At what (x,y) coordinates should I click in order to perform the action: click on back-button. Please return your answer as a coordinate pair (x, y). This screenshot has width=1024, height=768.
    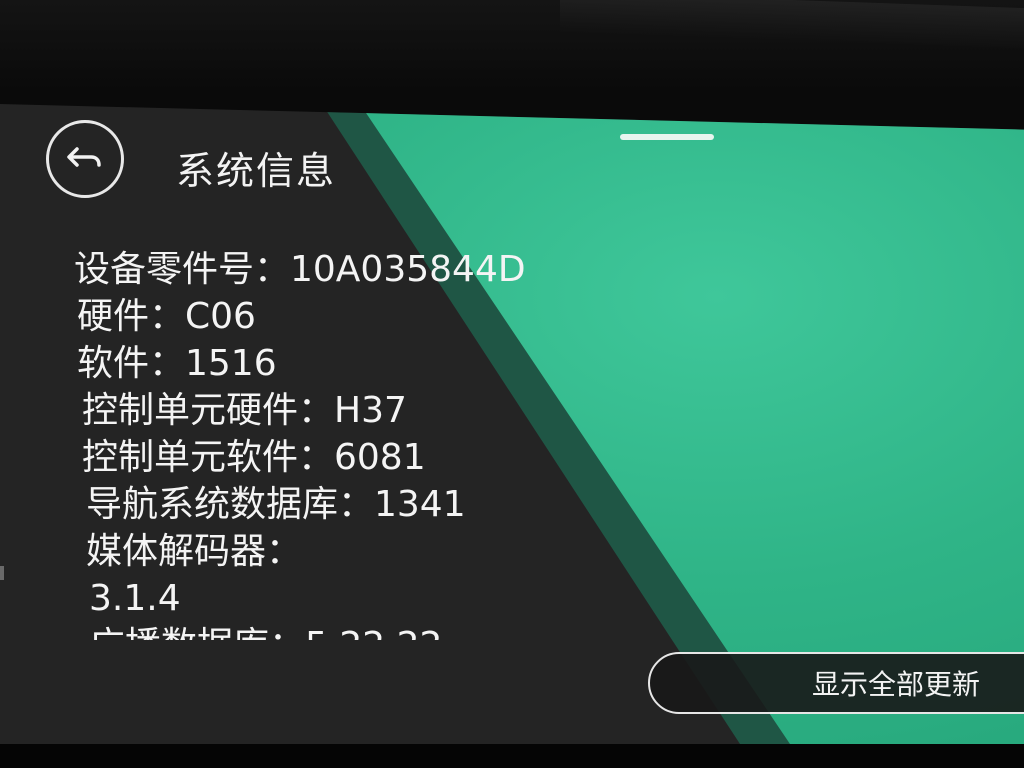
    Looking at the image, I should click on (85, 159).